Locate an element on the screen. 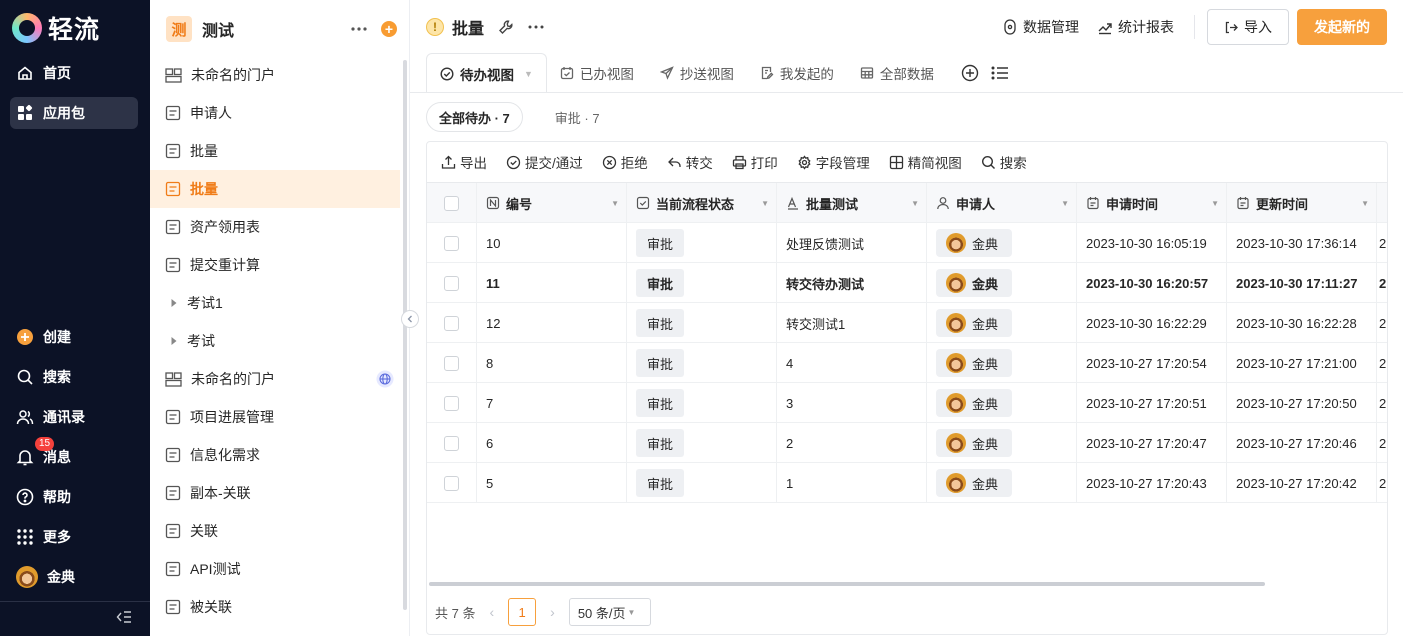 Image resolution: width=1403 pixels, height=636 pixels. prev-page-icon: ‹ is located at coordinates (491, 612).